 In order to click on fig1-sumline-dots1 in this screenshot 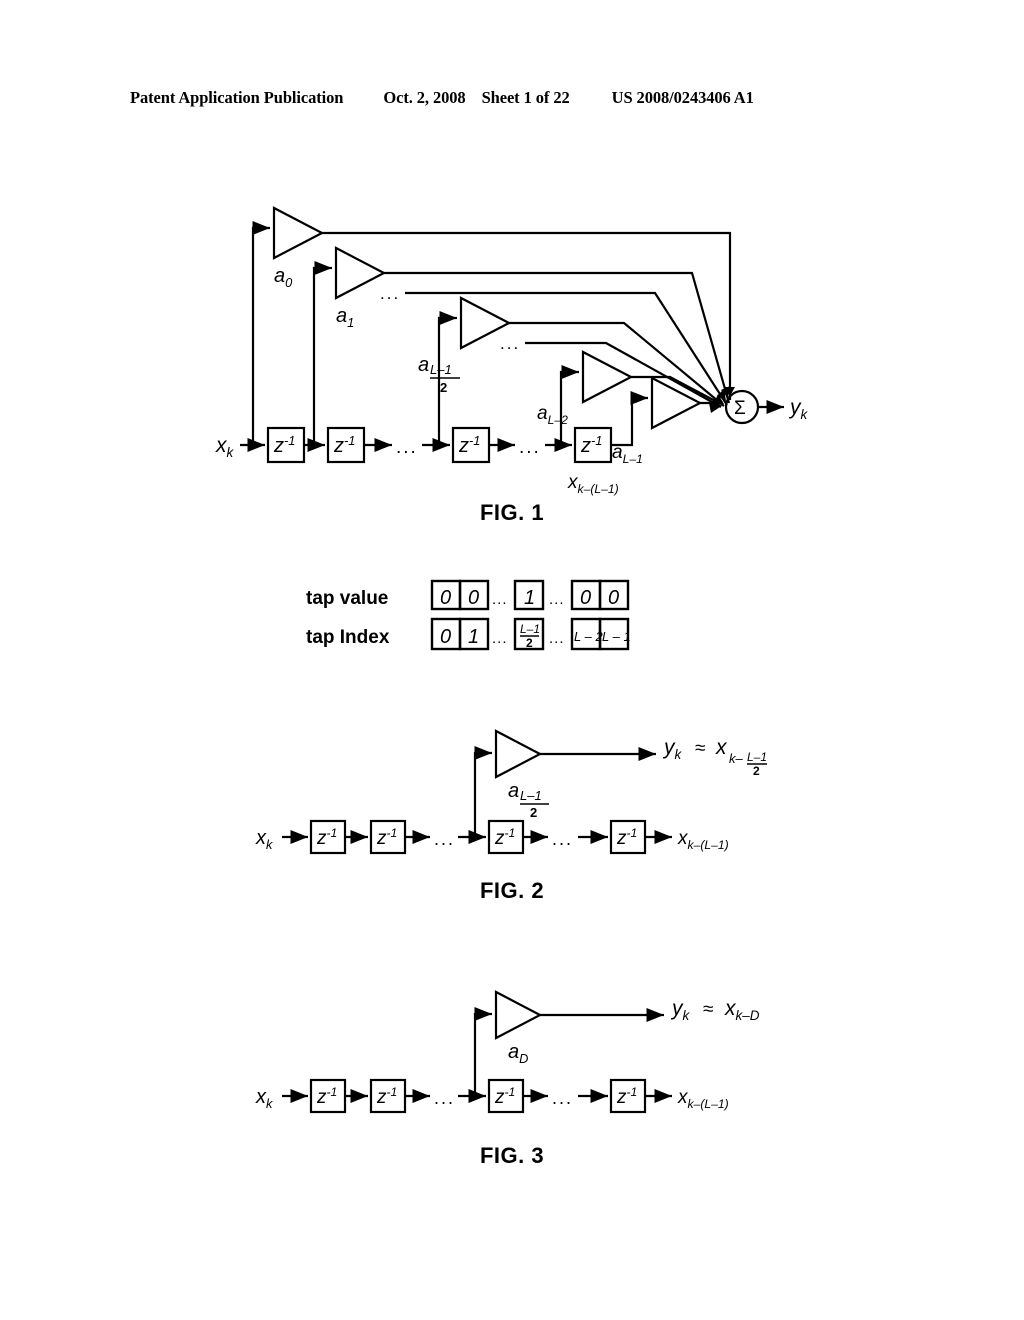, I will do `click(566, 348)`.